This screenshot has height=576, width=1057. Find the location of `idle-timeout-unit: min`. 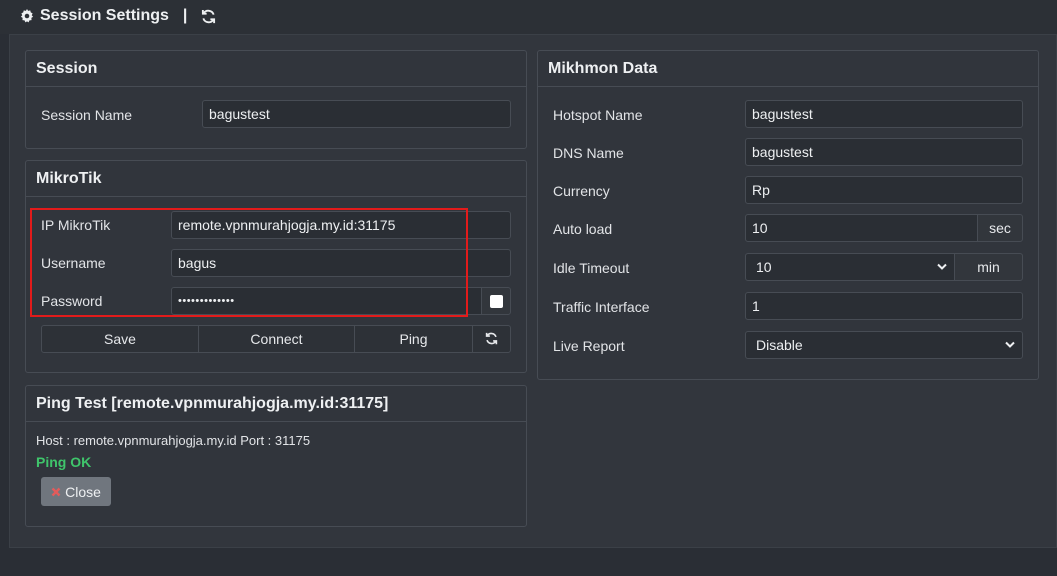

idle-timeout-unit: min is located at coordinates (988, 267).